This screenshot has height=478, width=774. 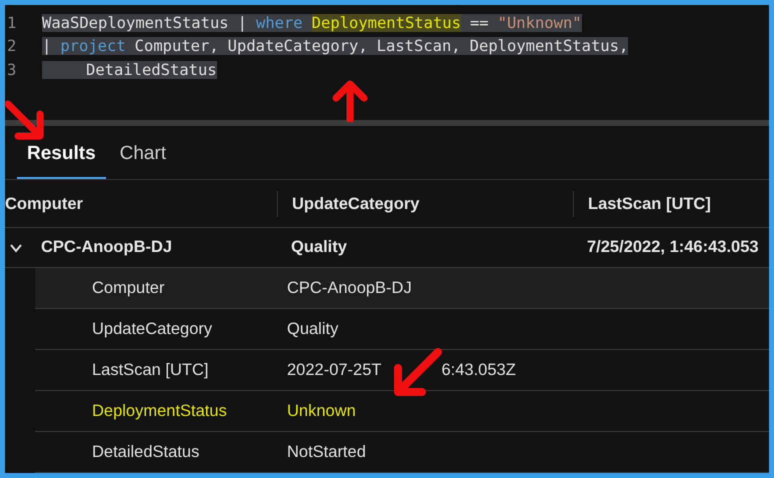 I want to click on tab: Chart, so click(x=143, y=159).